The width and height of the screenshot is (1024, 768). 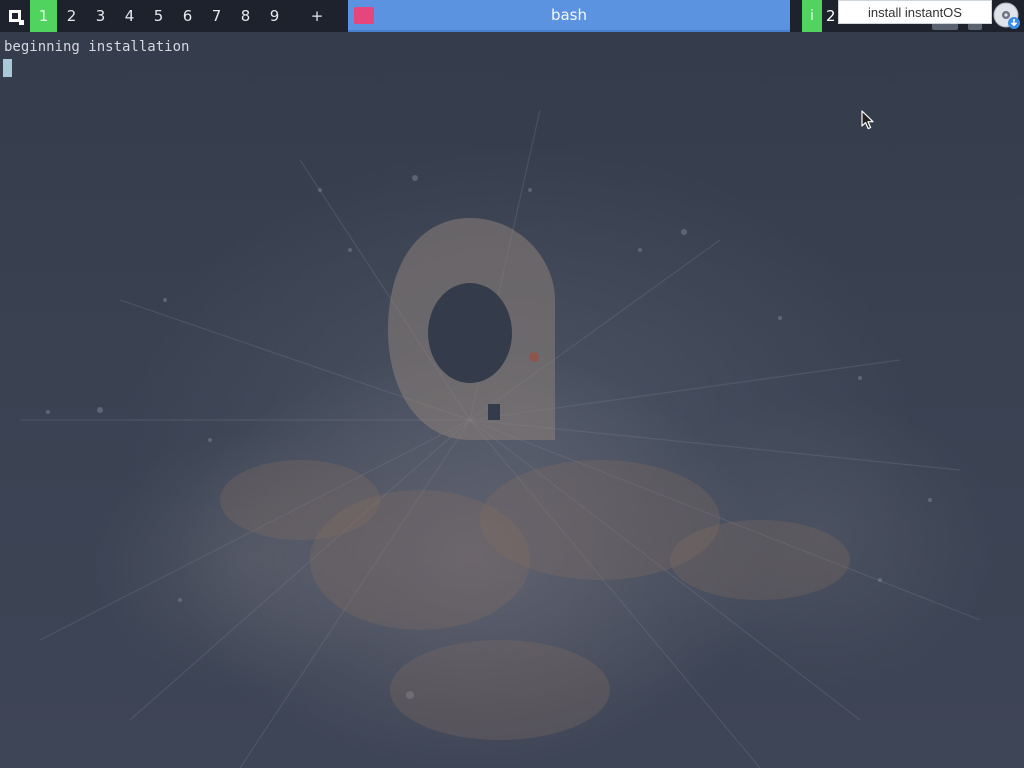 What do you see at coordinates (97, 47) in the screenshot?
I see `terminal-output-line: beginning installation` at bounding box center [97, 47].